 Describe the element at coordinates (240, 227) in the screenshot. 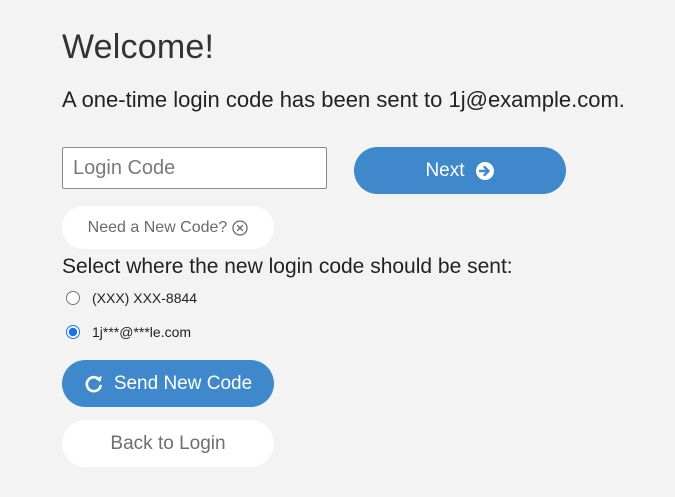

I see `close-circle-icon` at that location.